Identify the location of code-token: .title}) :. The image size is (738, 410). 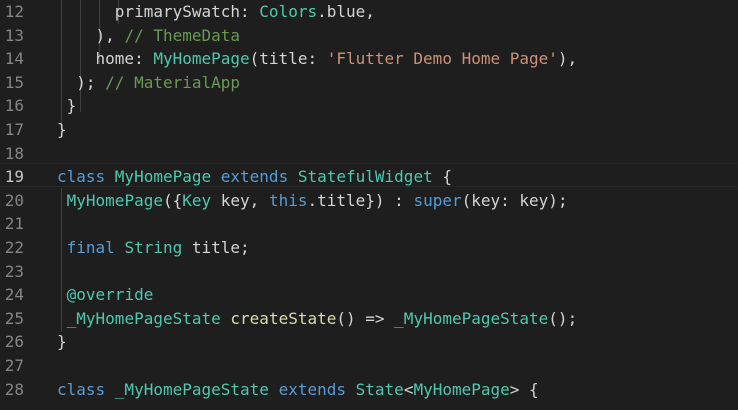
(360, 200).